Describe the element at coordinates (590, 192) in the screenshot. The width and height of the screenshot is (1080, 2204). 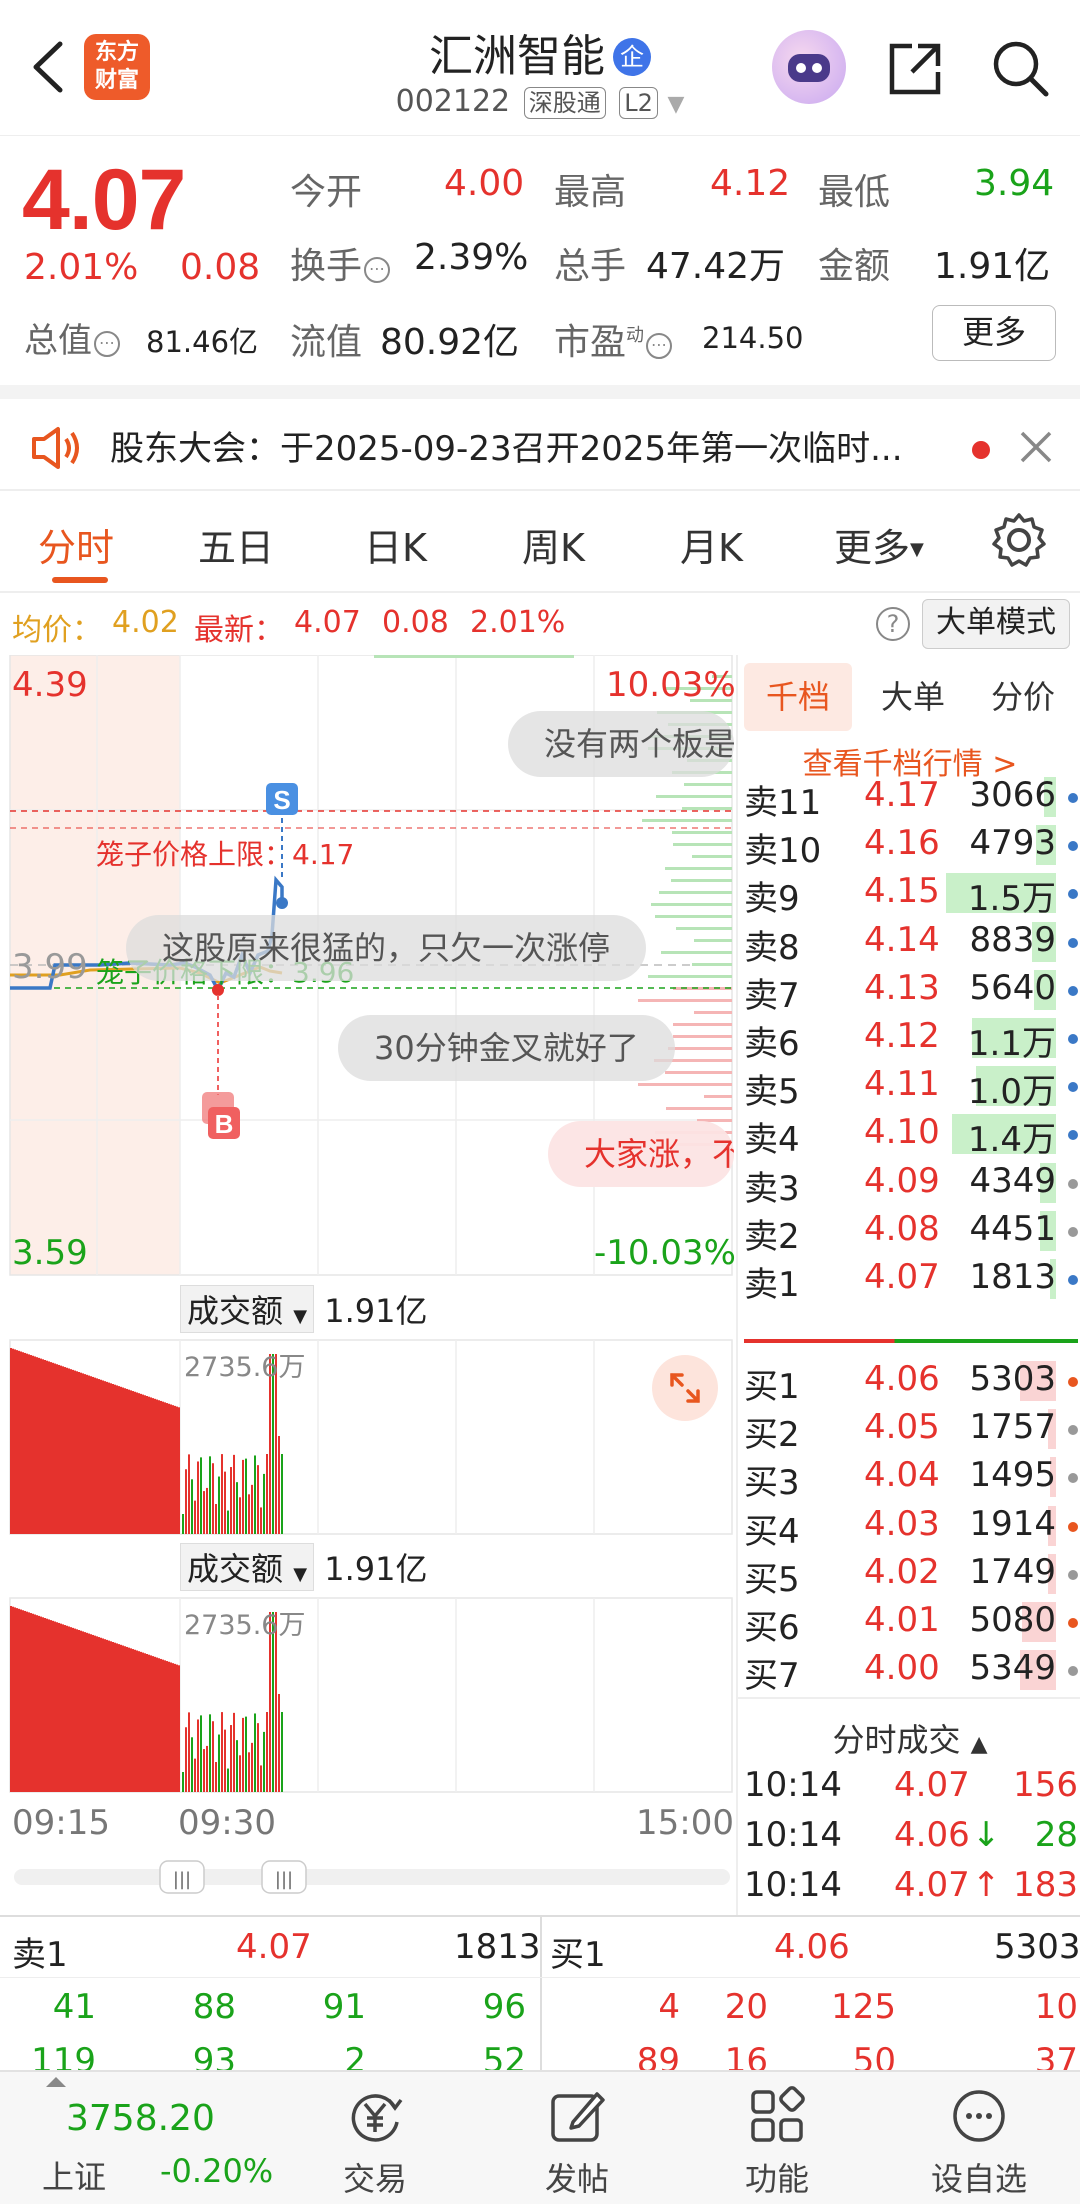
I see `high-label: 最高` at that location.